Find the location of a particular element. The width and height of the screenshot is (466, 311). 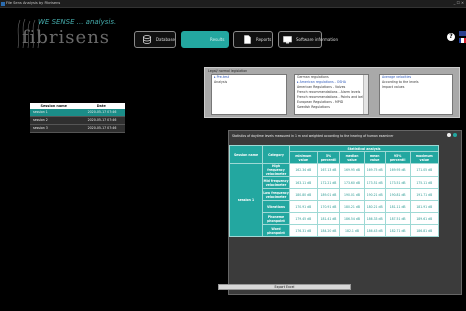

stat-value-cell: 189.61 dB is located at coordinates (424, 218).